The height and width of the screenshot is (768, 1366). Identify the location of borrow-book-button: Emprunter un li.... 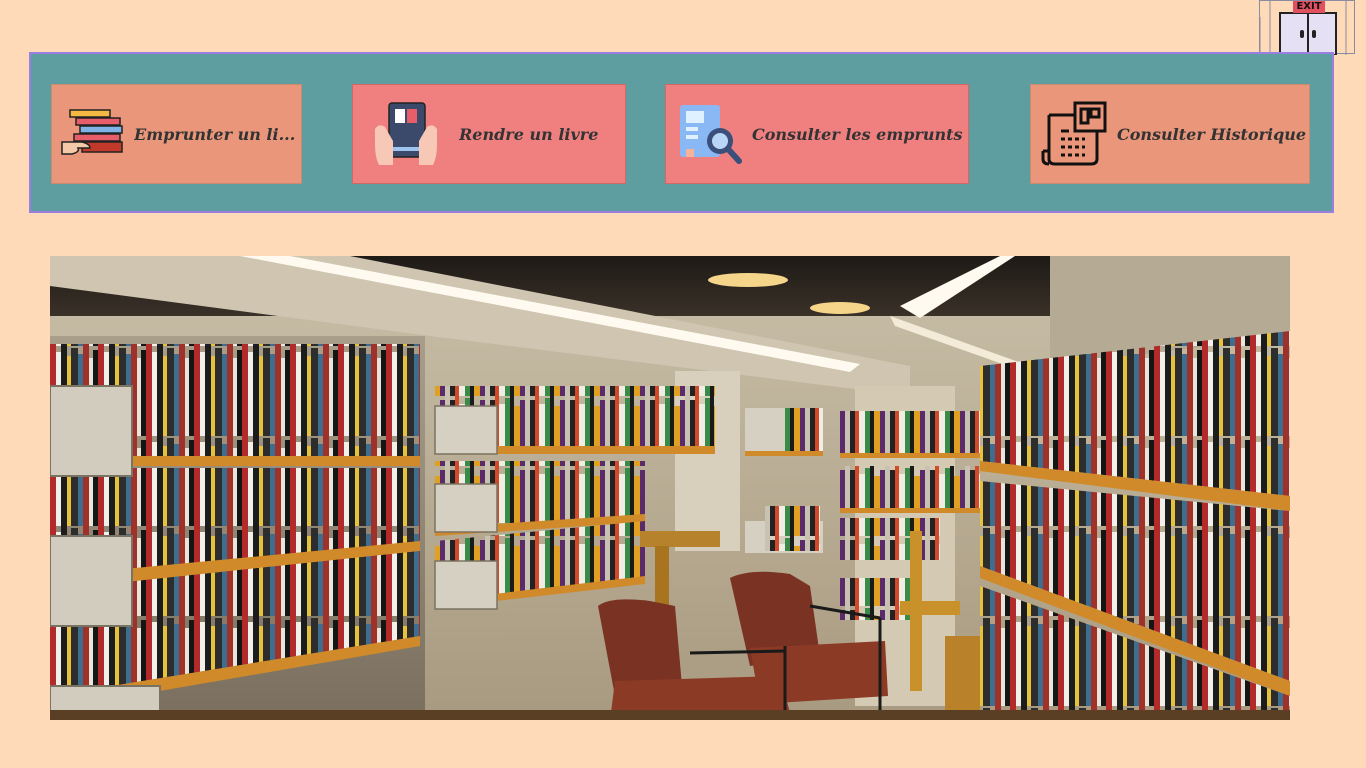
(176, 134).